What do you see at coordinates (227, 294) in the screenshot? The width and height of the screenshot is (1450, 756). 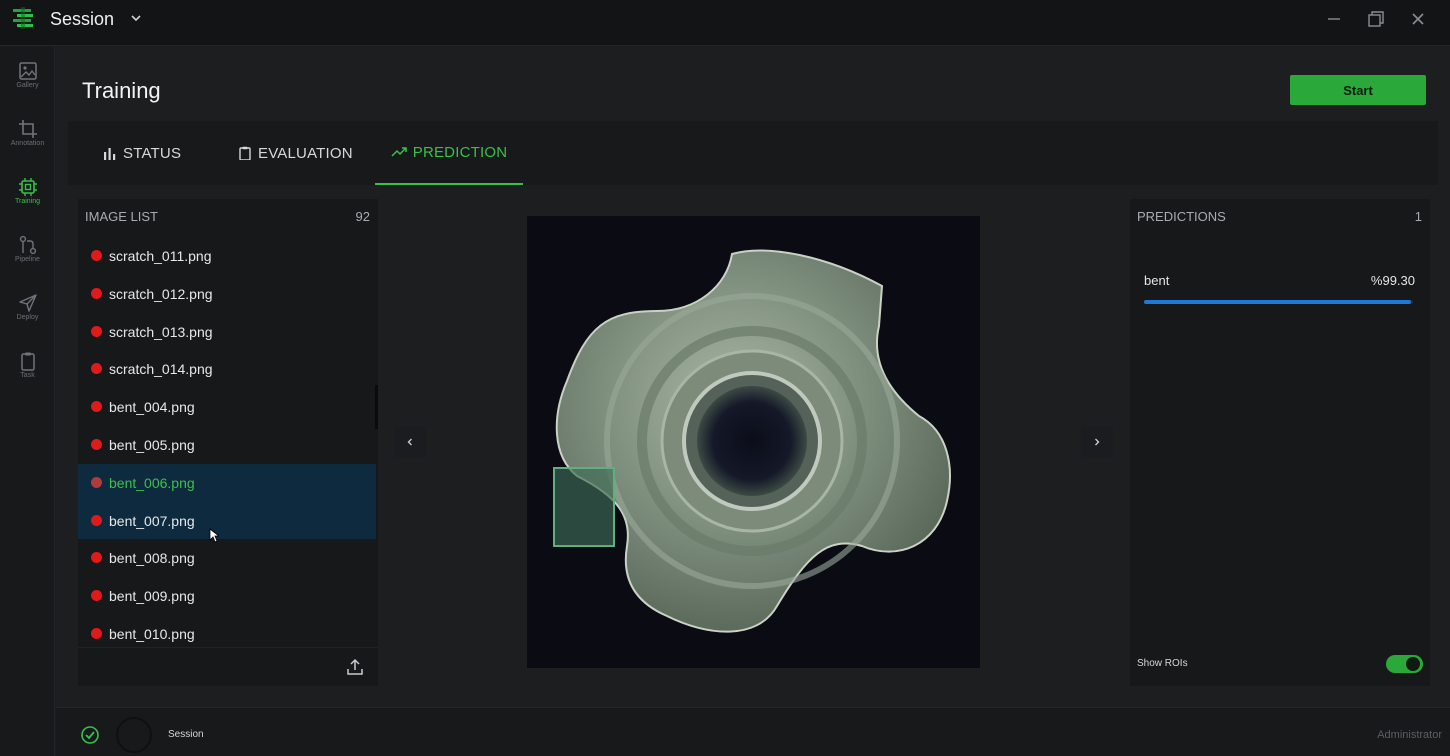 I see `list-item: scratch_012.png` at bounding box center [227, 294].